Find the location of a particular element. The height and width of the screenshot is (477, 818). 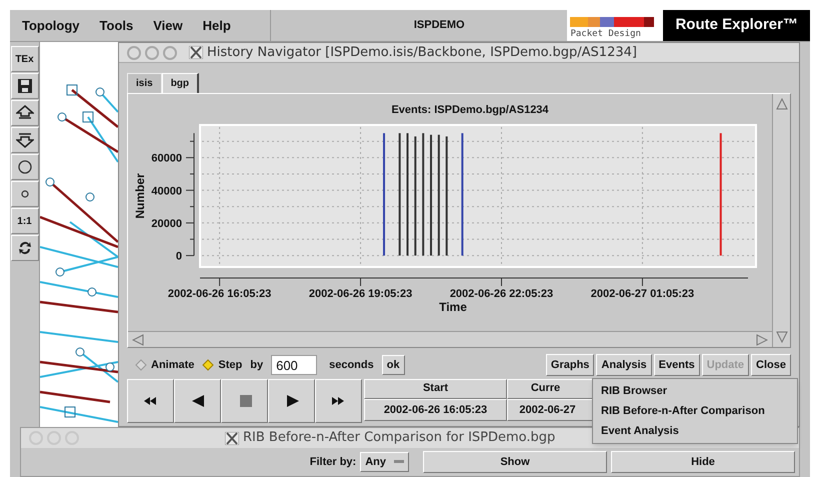

menu-option: Event Analysis is located at coordinates (695, 431).